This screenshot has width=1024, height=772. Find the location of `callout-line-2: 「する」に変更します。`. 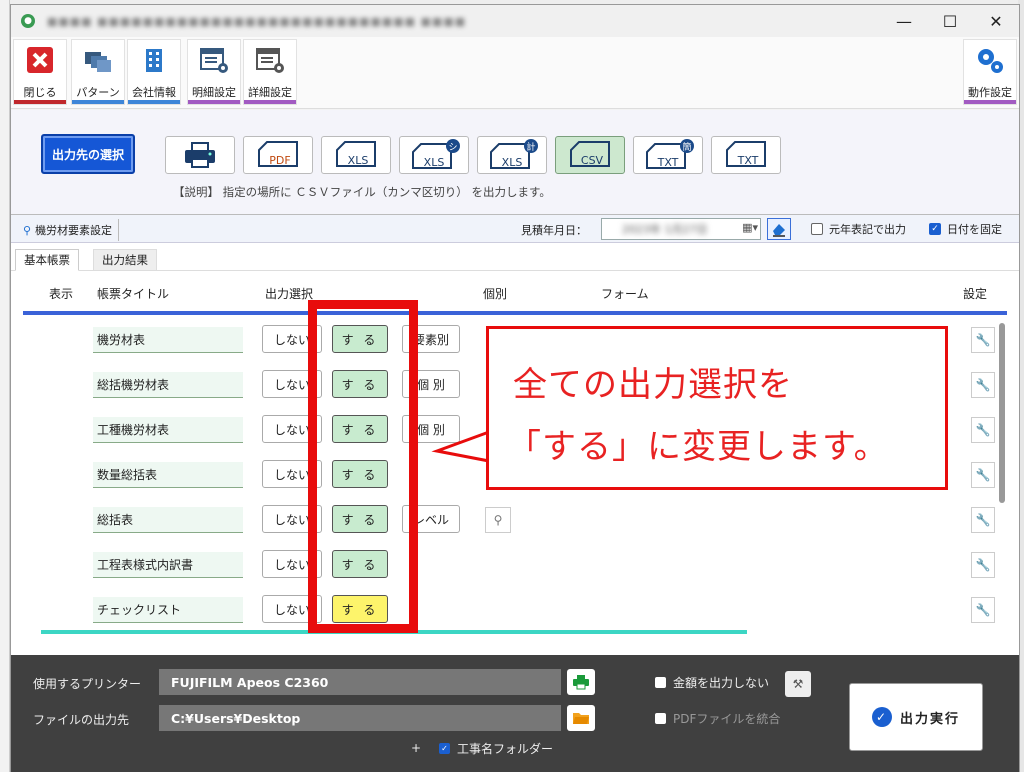

callout-line-2: 「する」に変更します。 is located at coordinates (698, 447).